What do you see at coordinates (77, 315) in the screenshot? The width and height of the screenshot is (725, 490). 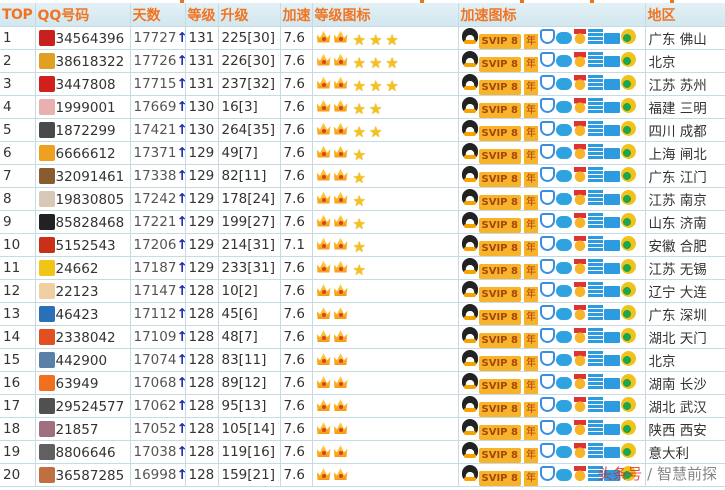 I see `qq-number: 46423` at bounding box center [77, 315].